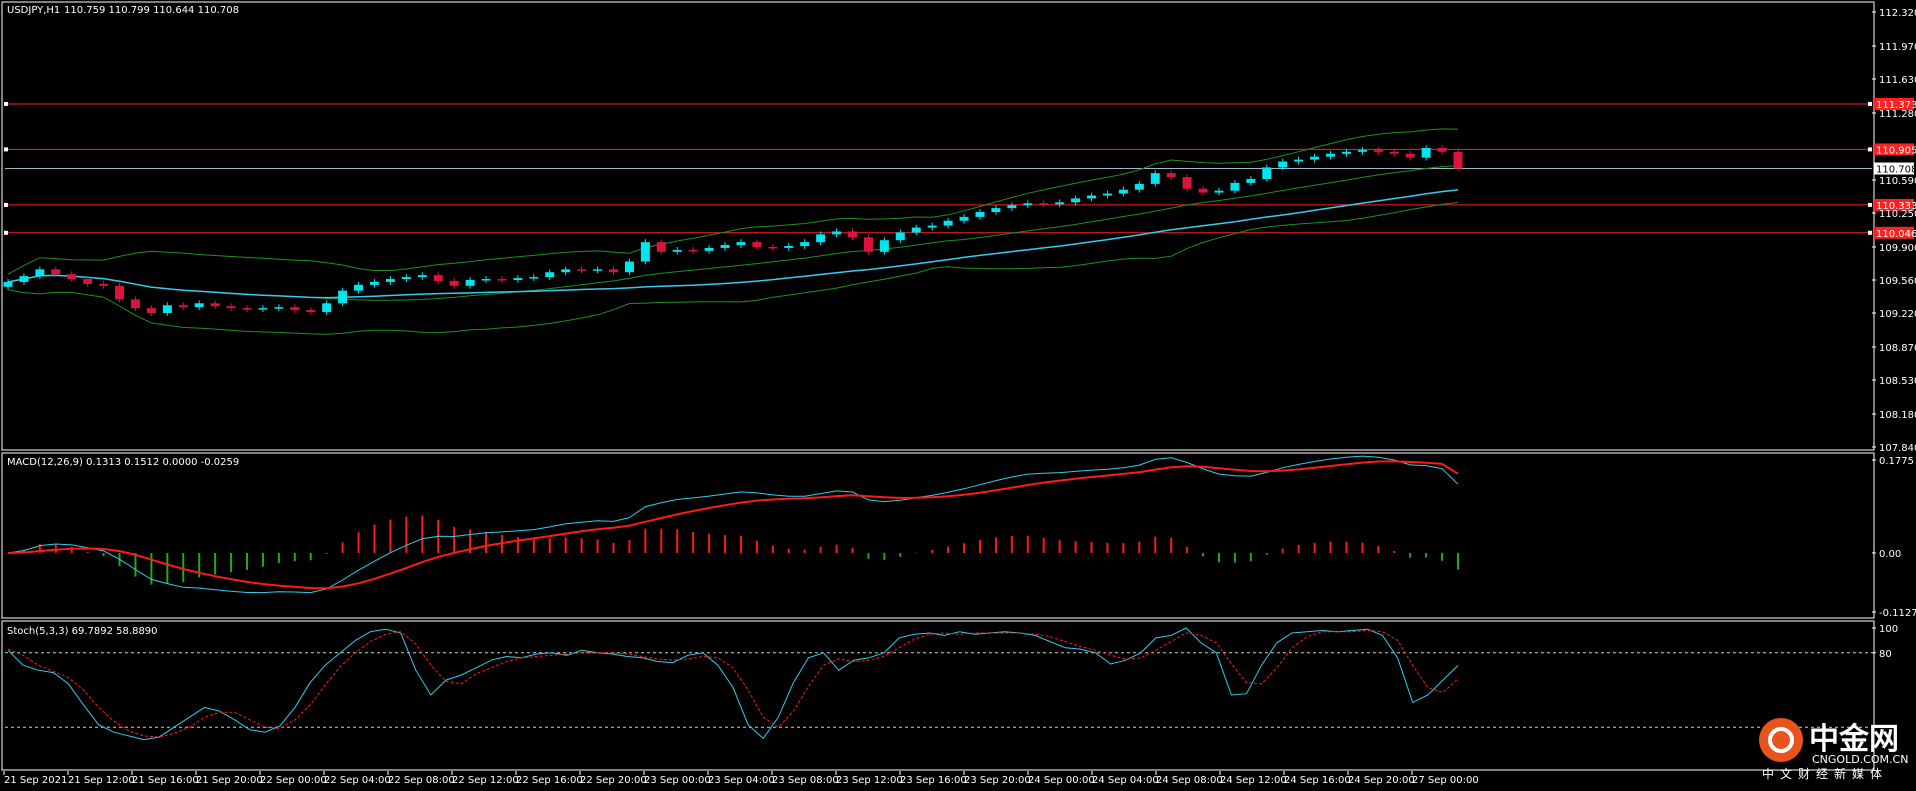 This screenshot has width=1916, height=791. I want to click on ohlc-label: 110.759 110.799 110.644 110.708, so click(151, 10).